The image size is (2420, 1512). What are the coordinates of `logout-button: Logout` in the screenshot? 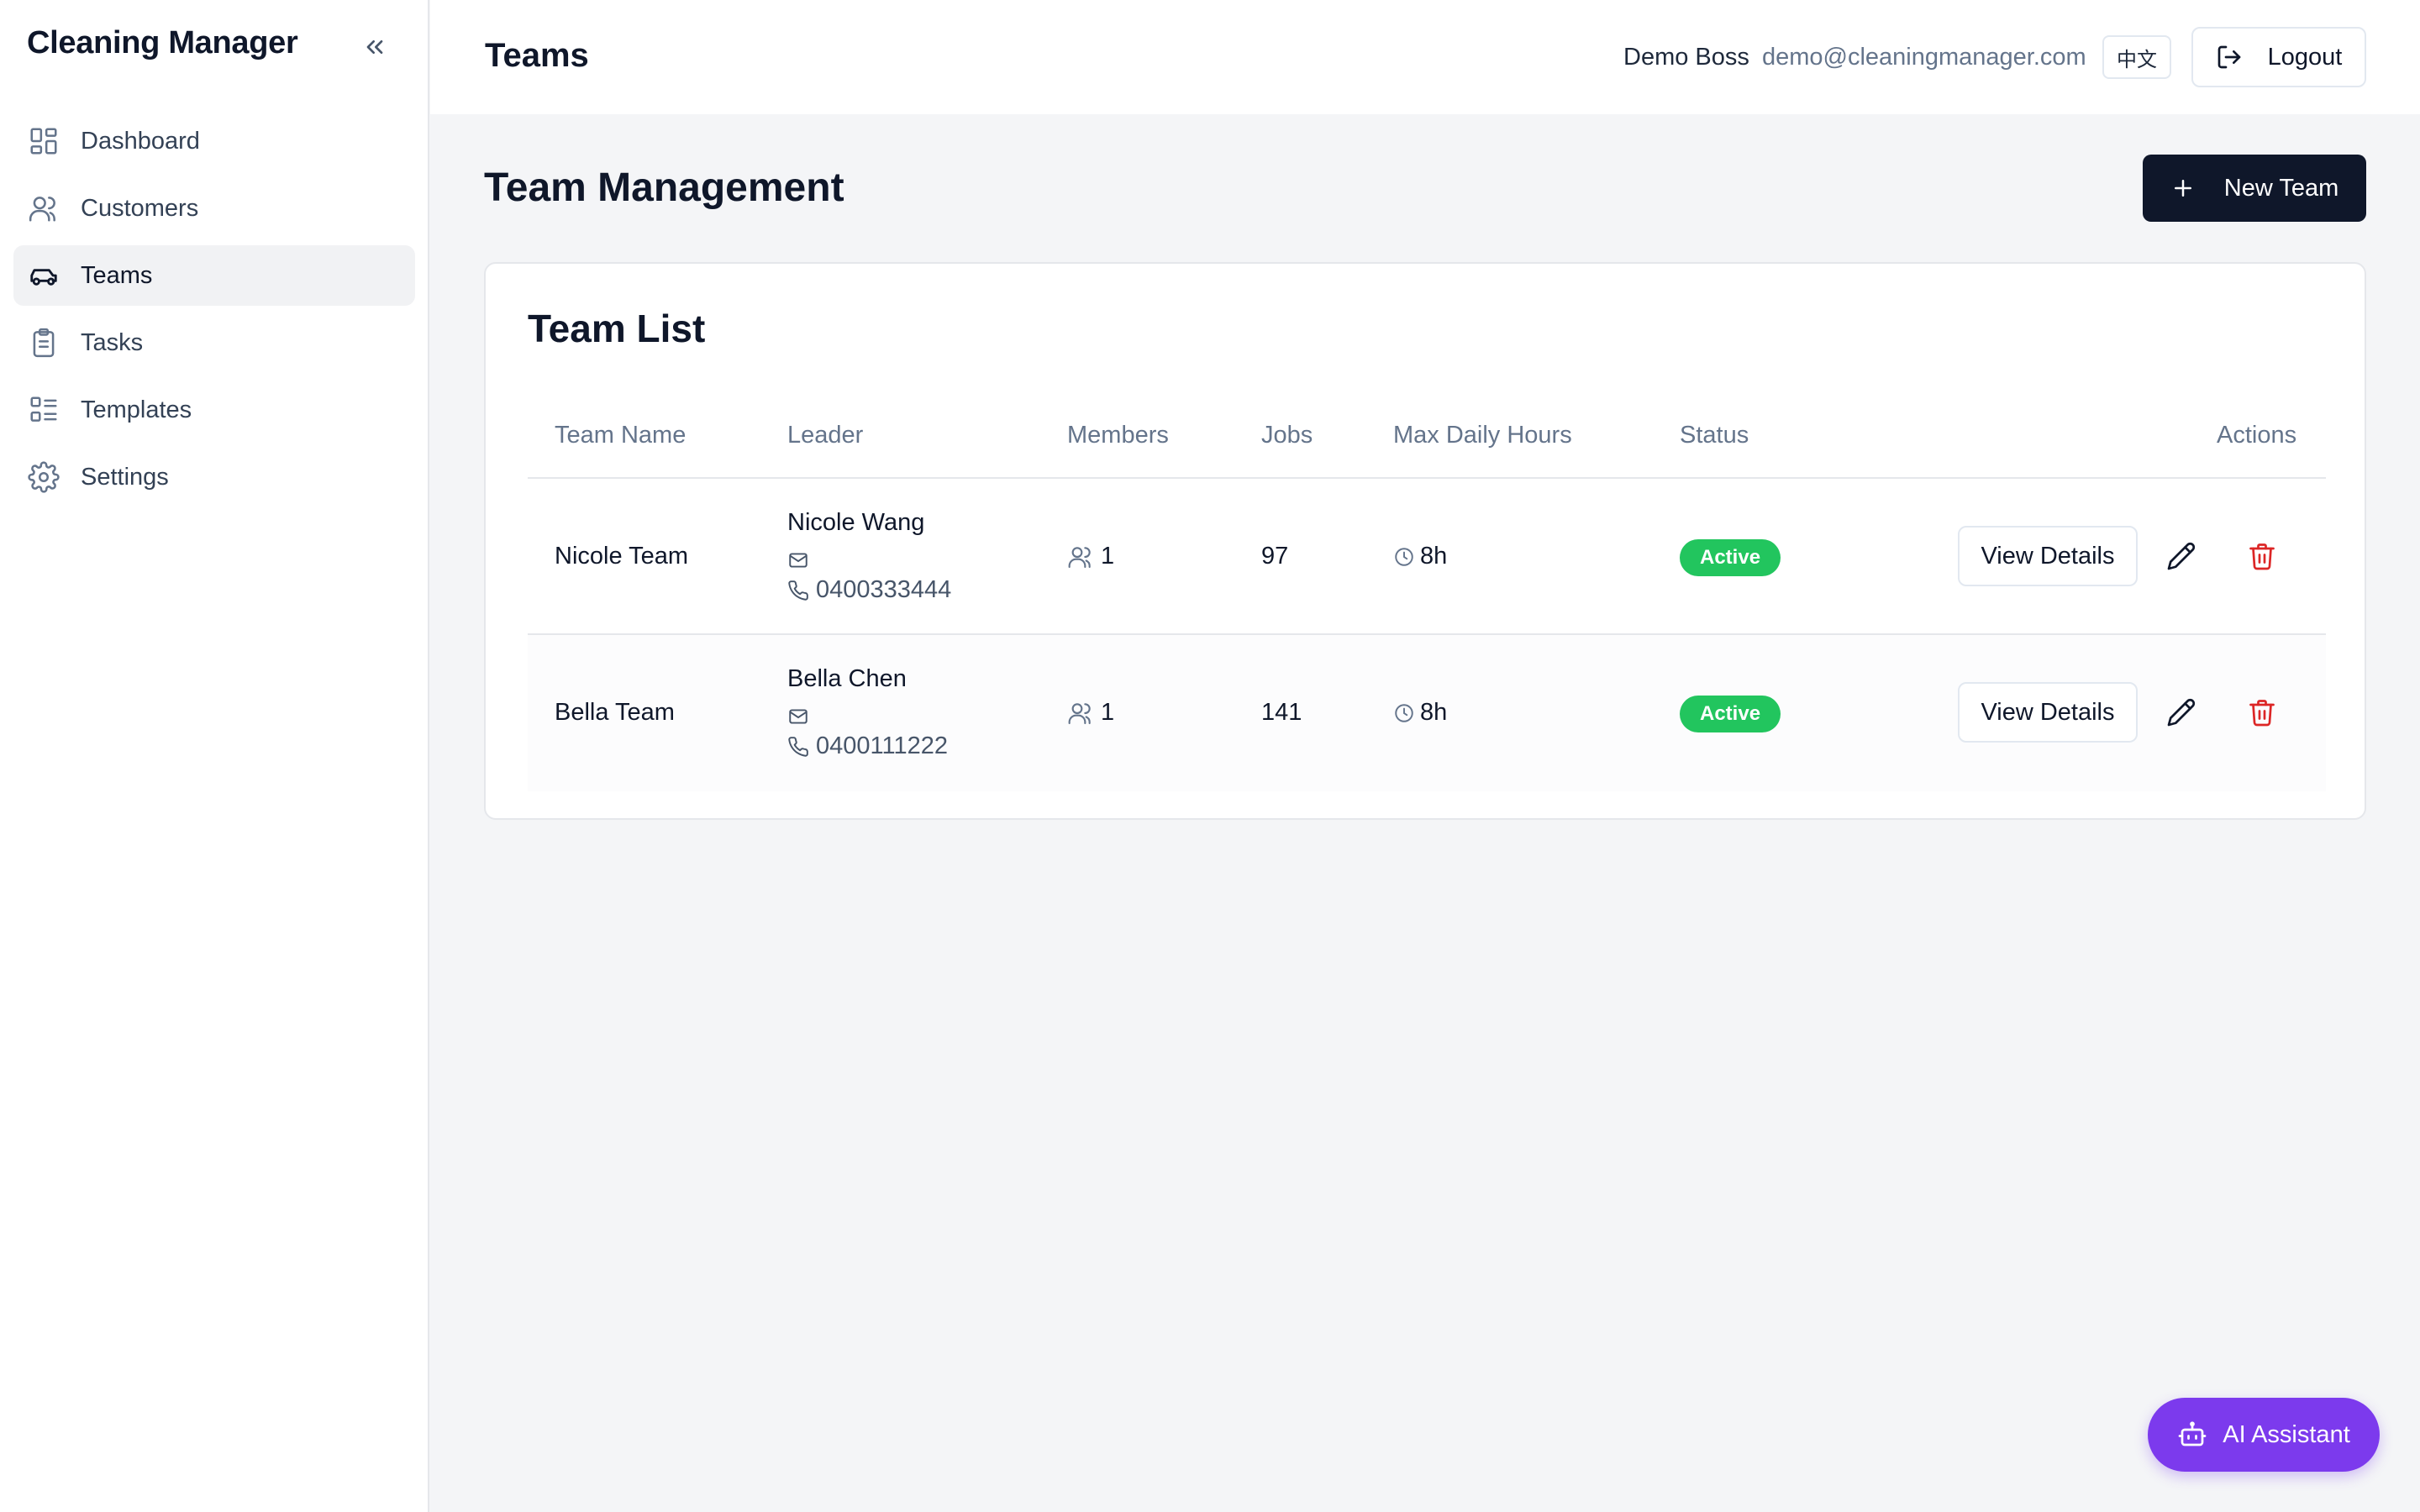 It's located at (2278, 57).